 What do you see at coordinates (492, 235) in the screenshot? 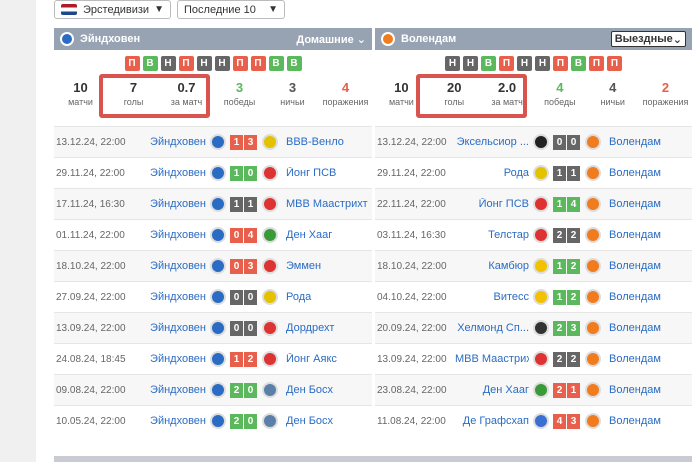
I see `home-team-link: Телстар` at bounding box center [492, 235].